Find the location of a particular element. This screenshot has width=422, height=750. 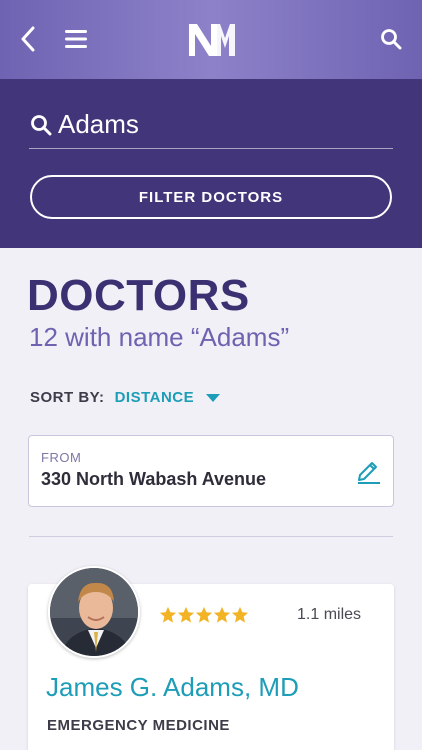

results-count: 12 with name “Adams” is located at coordinates (159, 337).